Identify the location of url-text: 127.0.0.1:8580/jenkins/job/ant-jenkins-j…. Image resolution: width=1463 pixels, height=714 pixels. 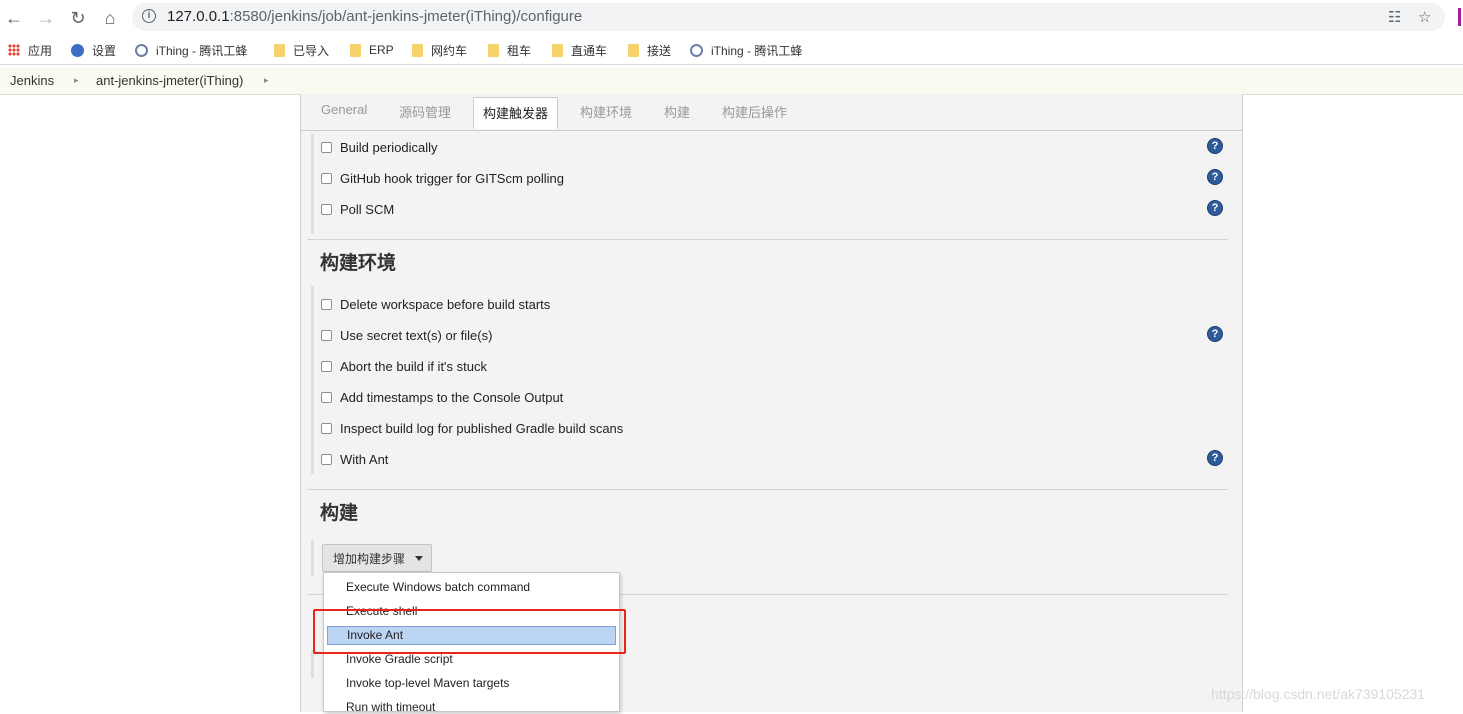
(375, 16).